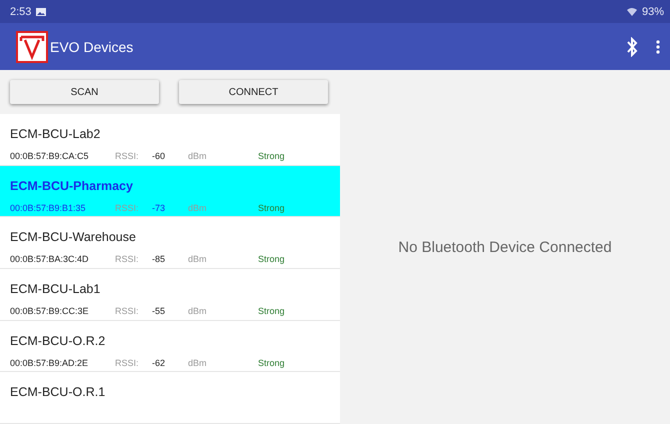 Image resolution: width=670 pixels, height=424 pixels. What do you see at coordinates (159, 207) in the screenshot?
I see `rssi-value: -73` at bounding box center [159, 207].